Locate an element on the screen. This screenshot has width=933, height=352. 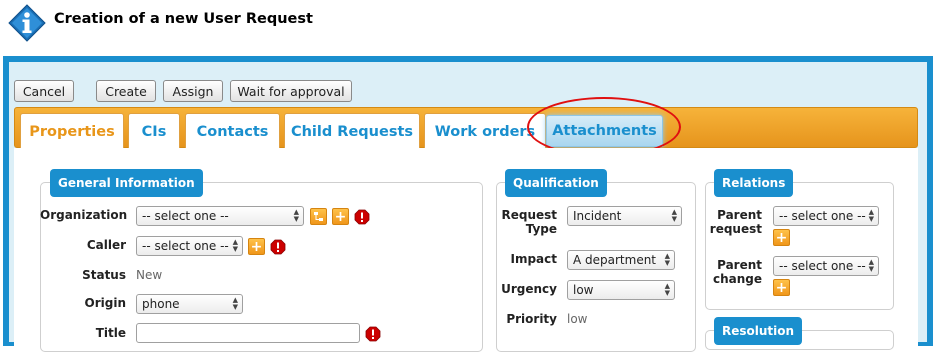
request-type-label: Request Type is located at coordinates (526, 222).